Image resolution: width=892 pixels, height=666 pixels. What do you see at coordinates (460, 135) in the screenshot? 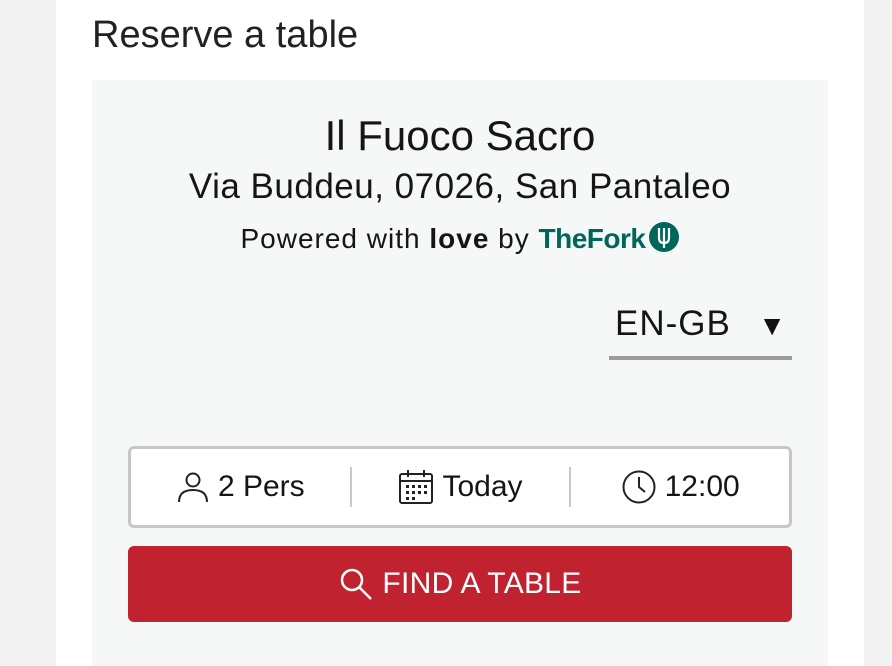
I see `restaurant-name: Il Fuoco Sacro` at bounding box center [460, 135].